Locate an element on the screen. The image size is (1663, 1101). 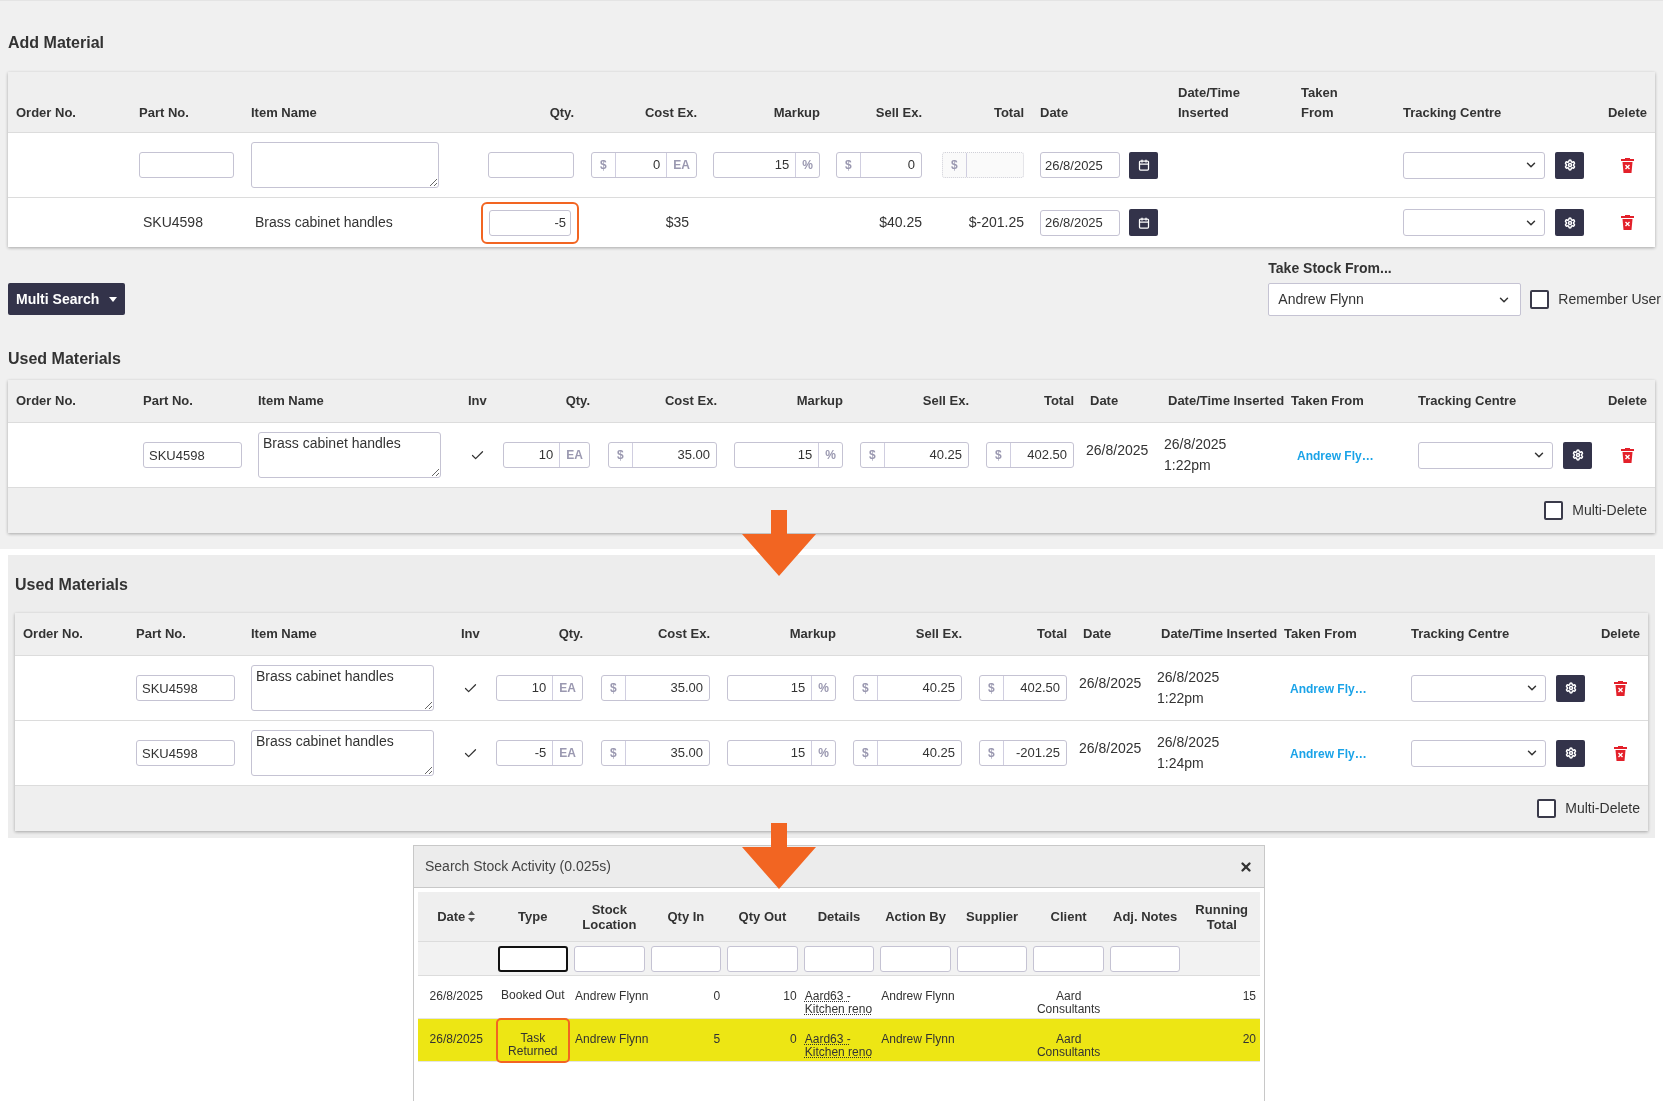
input-group-field: $ -201.25 is located at coordinates (1023, 753).